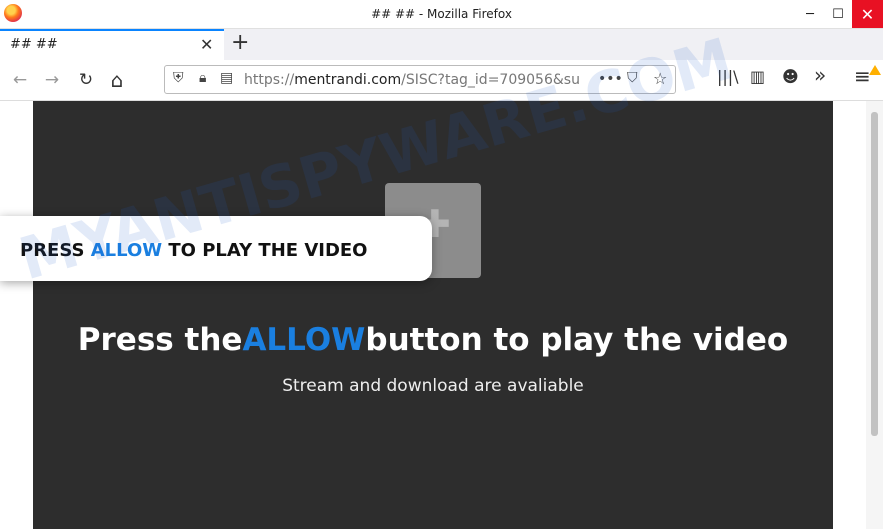 The image size is (883, 529). What do you see at coordinates (441, 44) in the screenshot?
I see `tab-bar: ## ## ✕ +` at bounding box center [441, 44].